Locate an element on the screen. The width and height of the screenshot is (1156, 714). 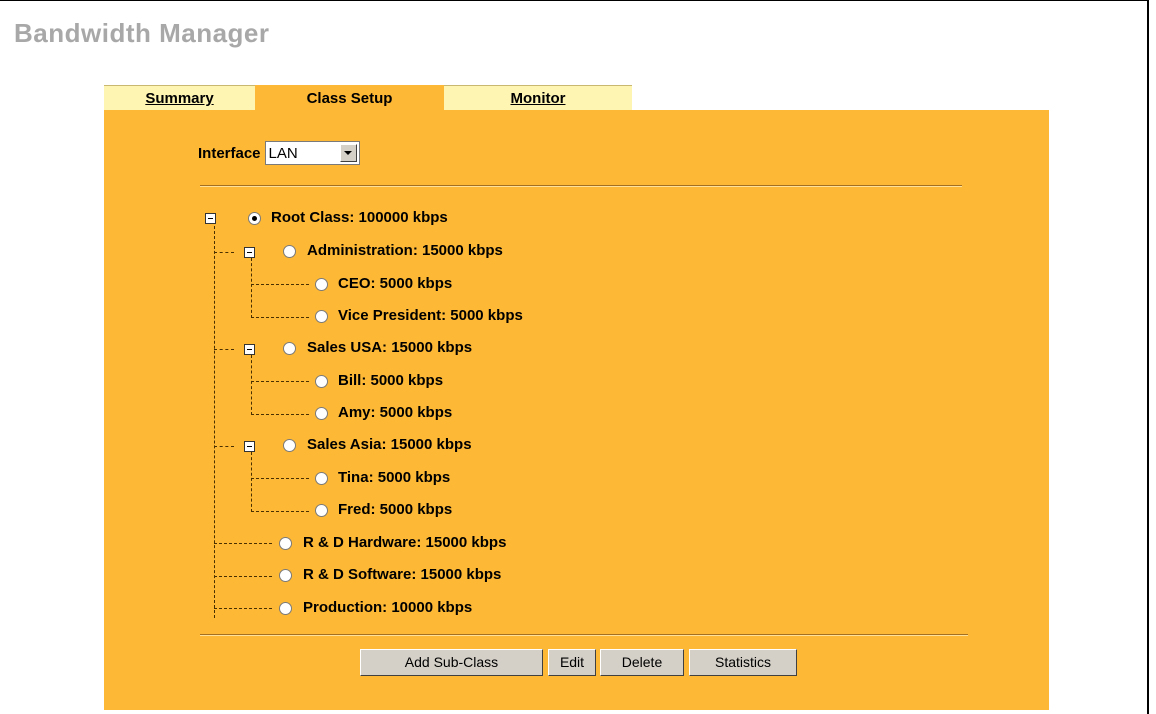
node-amy: Amy: 5000 kbps is located at coordinates (395, 412).